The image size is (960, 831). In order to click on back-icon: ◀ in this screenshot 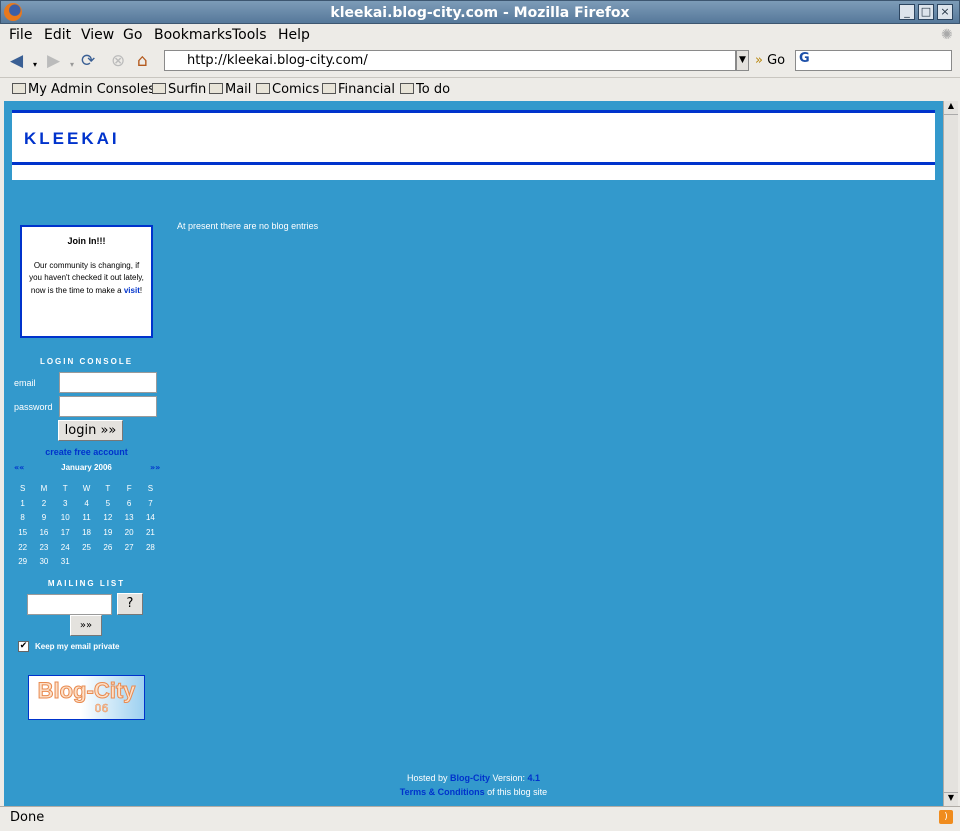, I will do `click(16, 61)`.